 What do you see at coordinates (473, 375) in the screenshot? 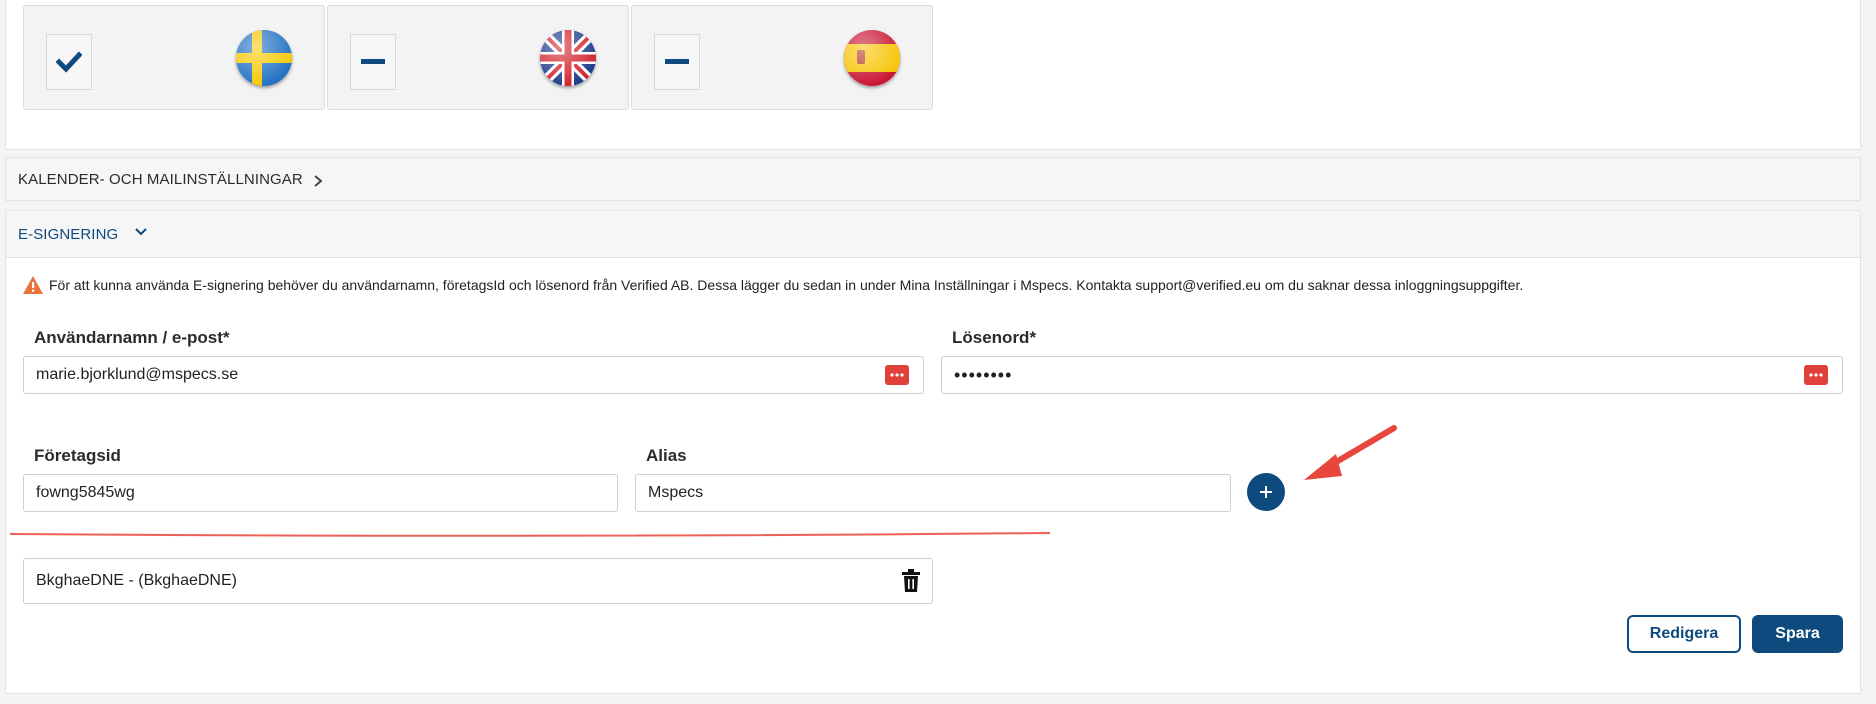
I see `username-input: marie.bjorklund@mspecs.se` at bounding box center [473, 375].